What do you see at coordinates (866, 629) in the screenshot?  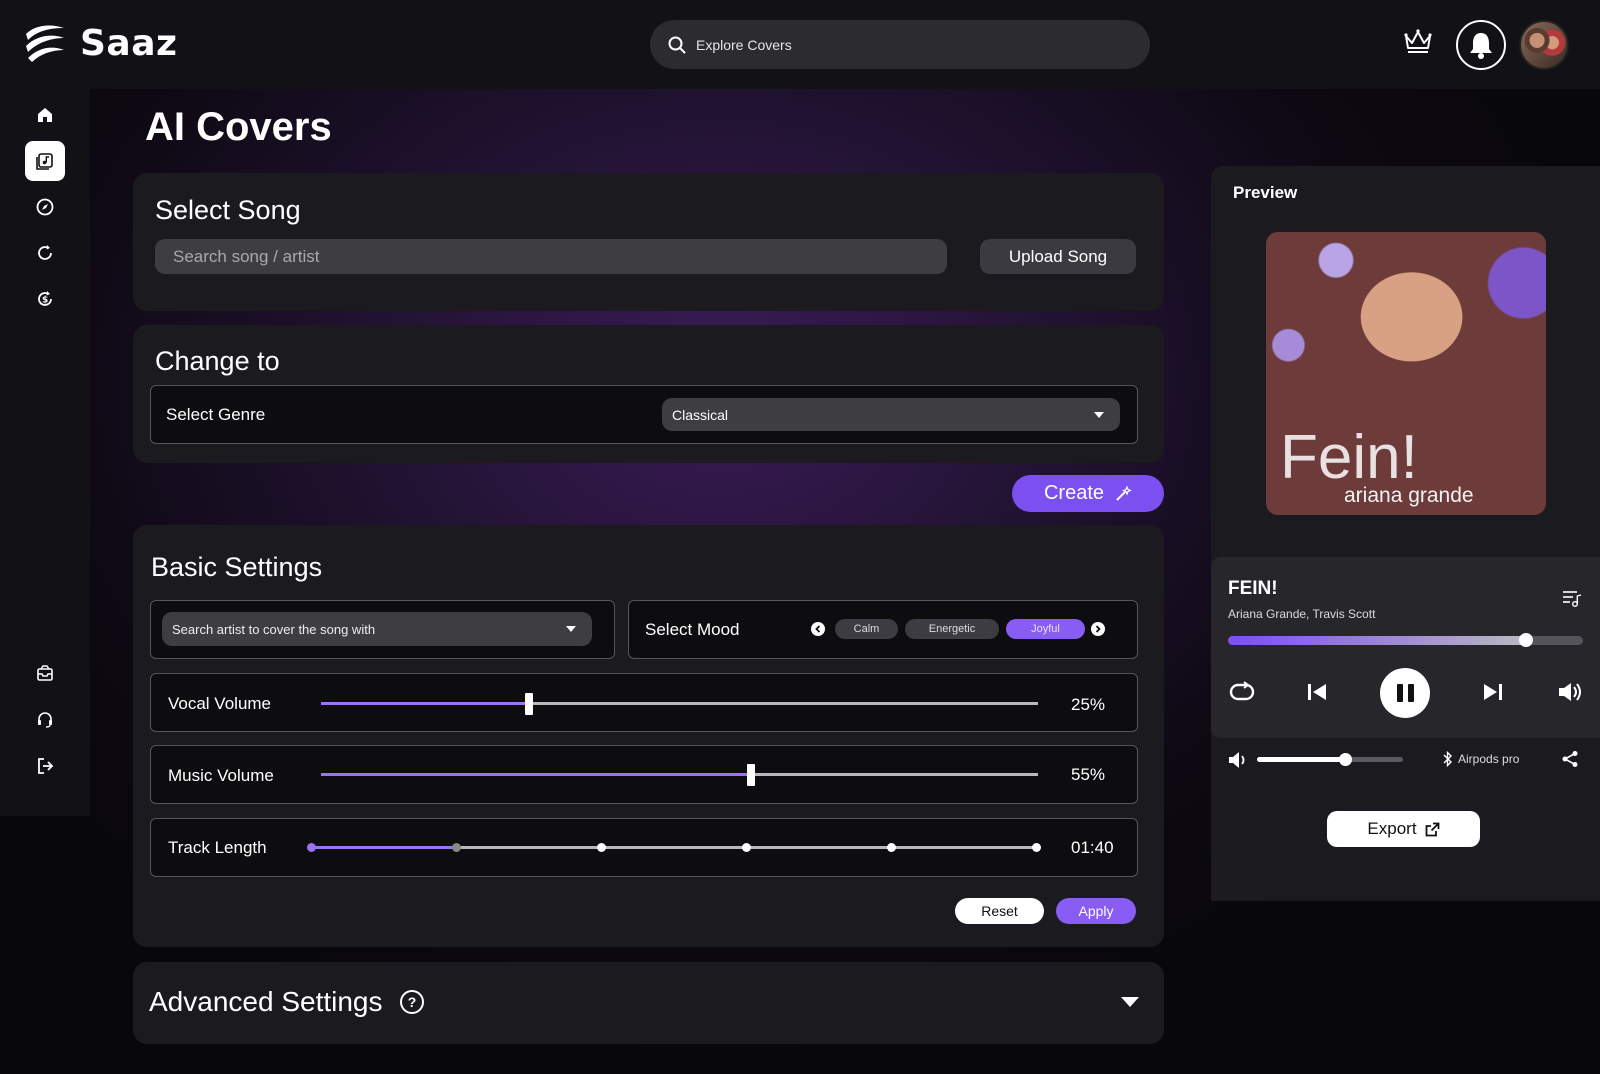 I see `mood-chip-calm: Calm` at bounding box center [866, 629].